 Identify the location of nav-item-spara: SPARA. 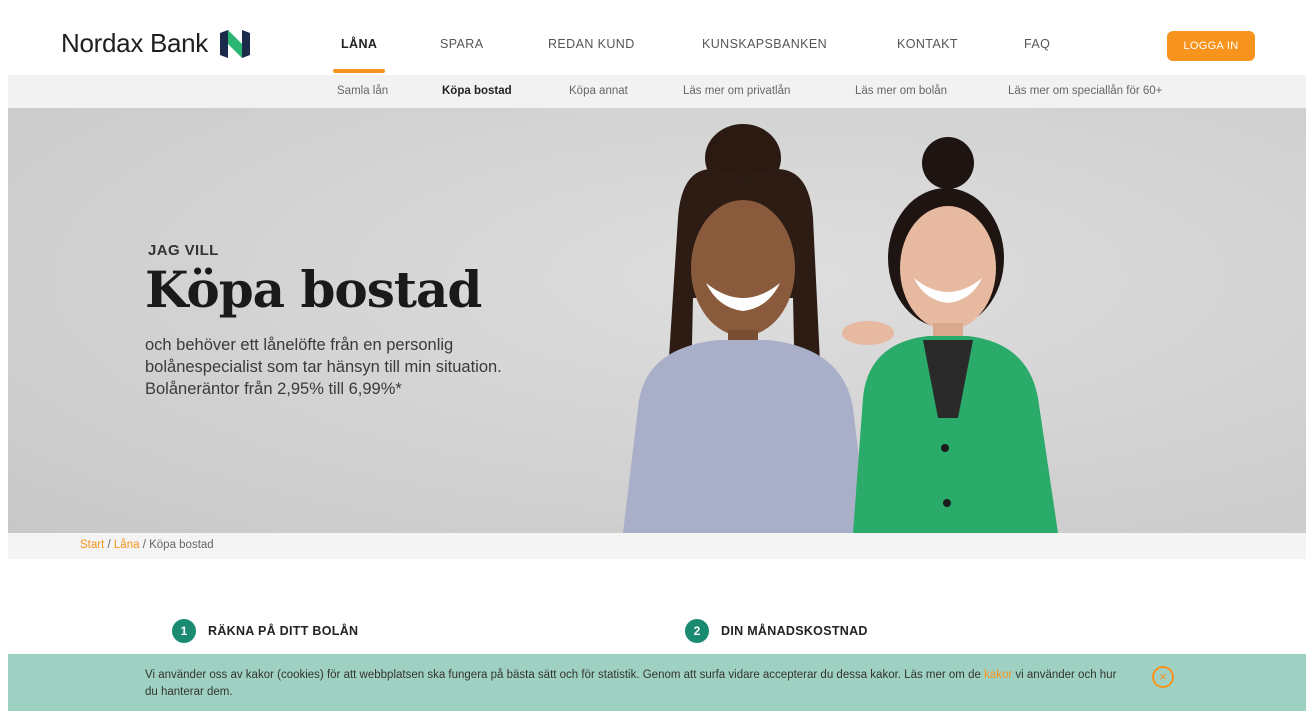
(461, 44).